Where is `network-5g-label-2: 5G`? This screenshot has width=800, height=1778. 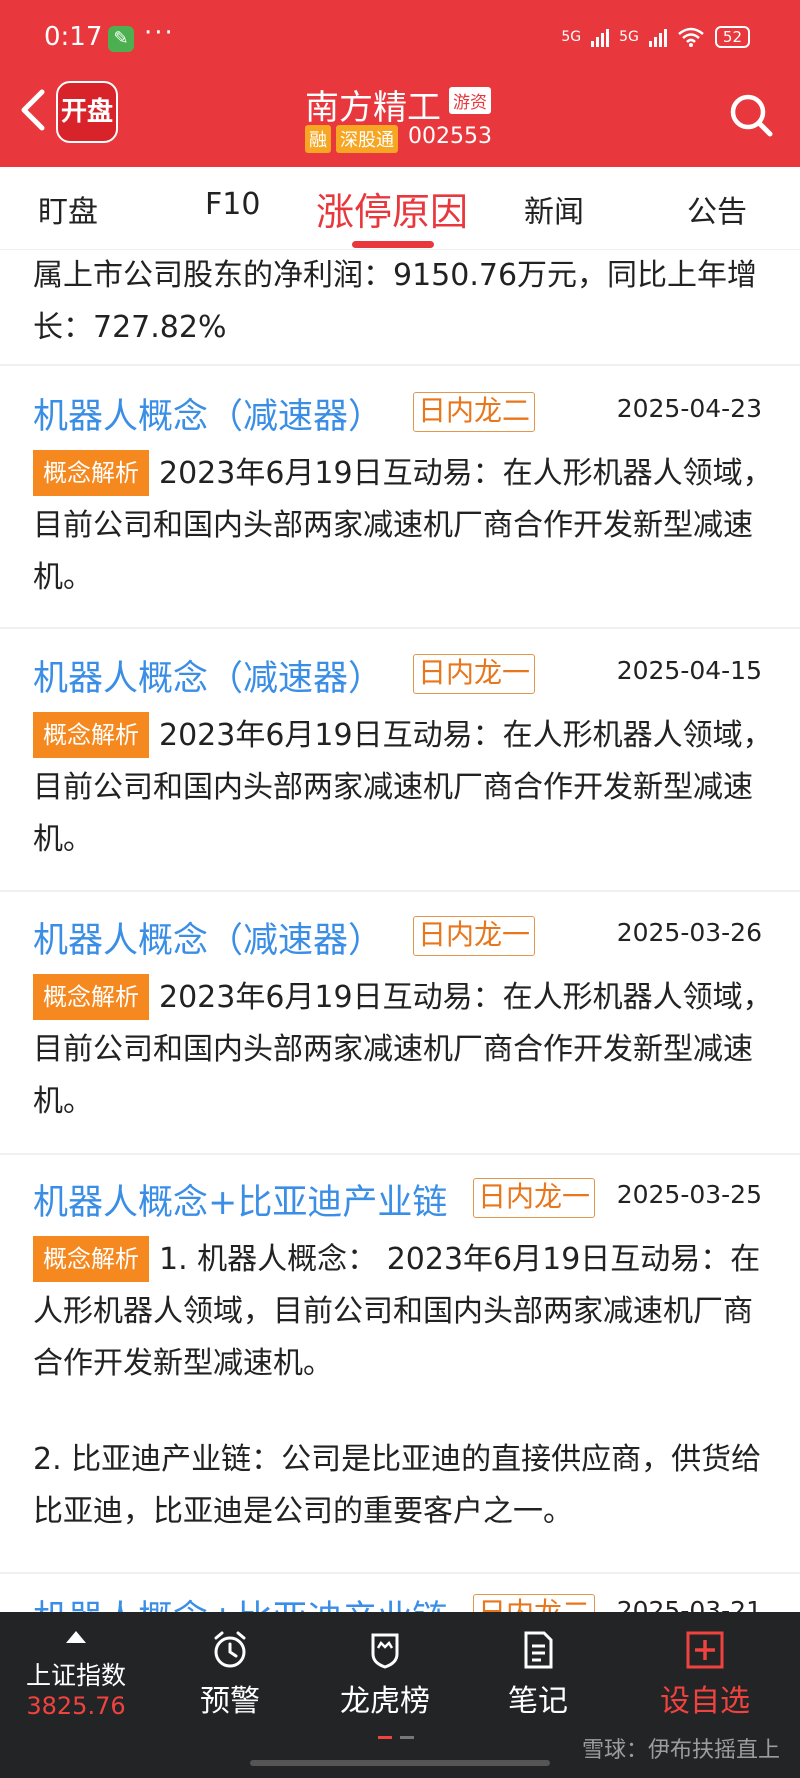
network-5g-label-2: 5G is located at coordinates (629, 37).